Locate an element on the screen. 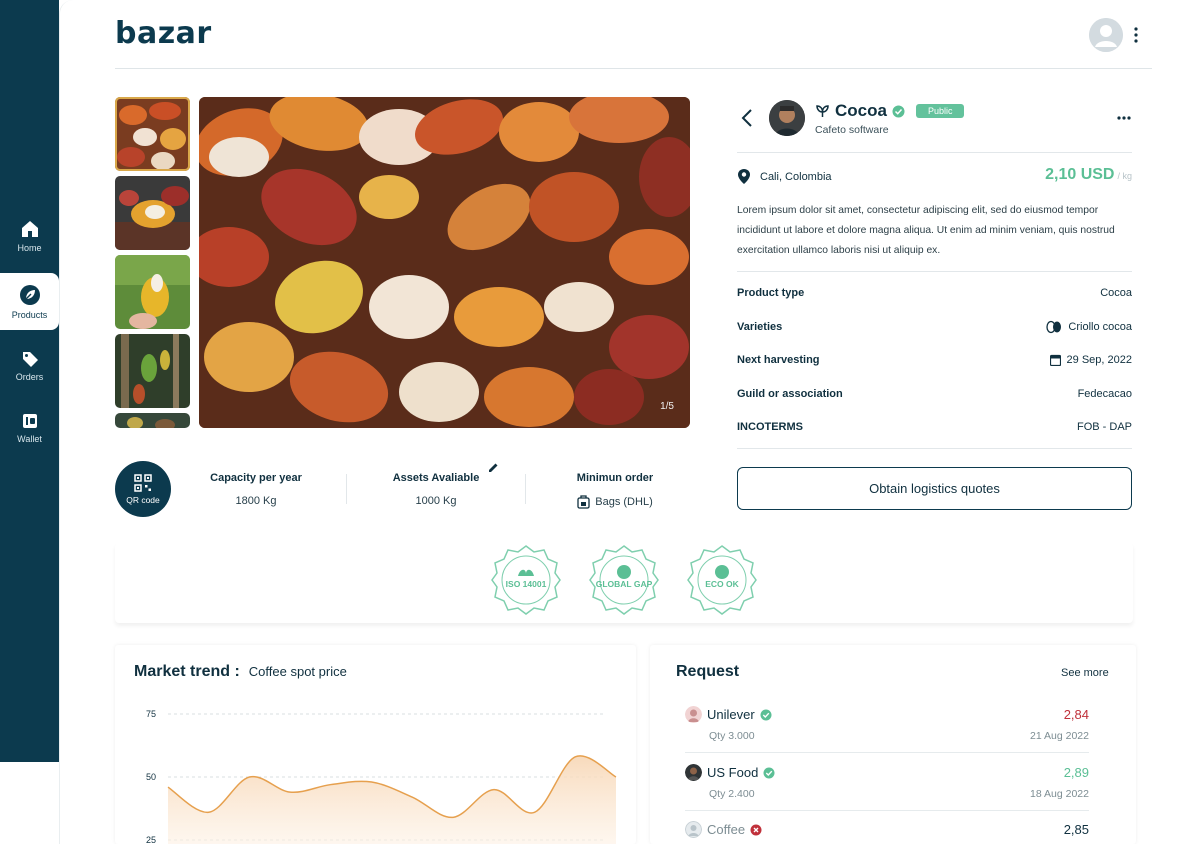 The height and width of the screenshot is (844, 1186). sidebar: Home Products Orders Wallet is located at coordinates (29, 381).